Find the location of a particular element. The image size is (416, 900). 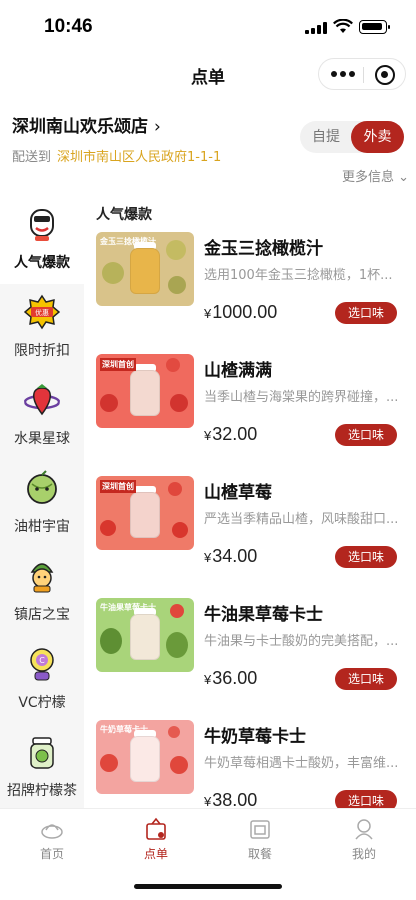

sidebar-item-lemon-tea: 招牌柠檬茶 is located at coordinates (42, 768).